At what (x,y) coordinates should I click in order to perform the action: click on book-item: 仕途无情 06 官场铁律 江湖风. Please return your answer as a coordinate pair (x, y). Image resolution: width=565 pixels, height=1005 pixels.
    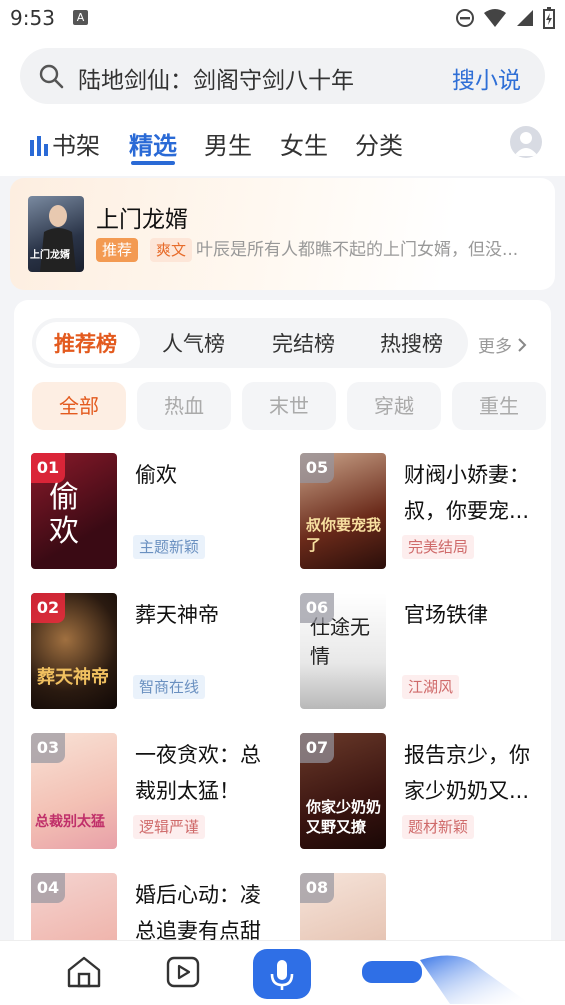
    Looking at the image, I should click on (425, 652).